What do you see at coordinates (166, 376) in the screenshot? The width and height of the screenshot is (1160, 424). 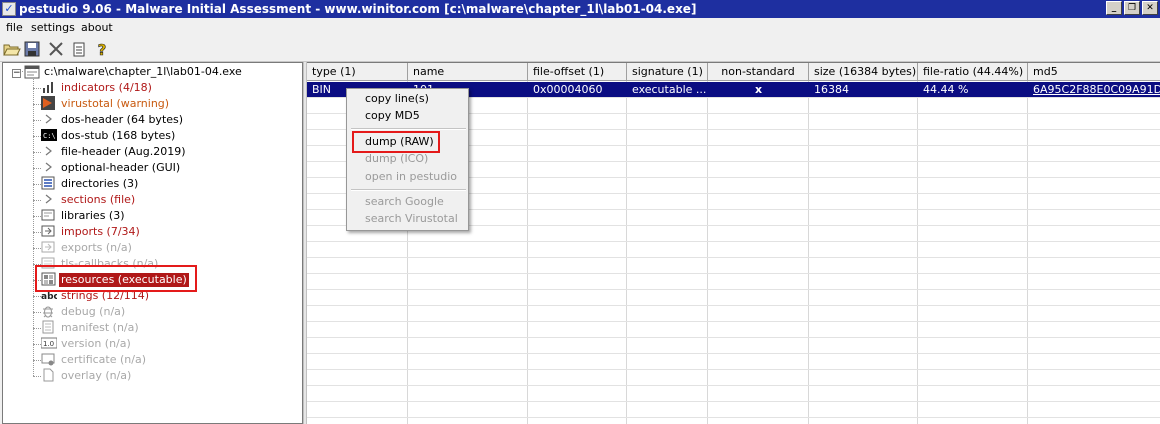 I see `tree-item-overlay: overlay (n/a)` at bounding box center [166, 376].